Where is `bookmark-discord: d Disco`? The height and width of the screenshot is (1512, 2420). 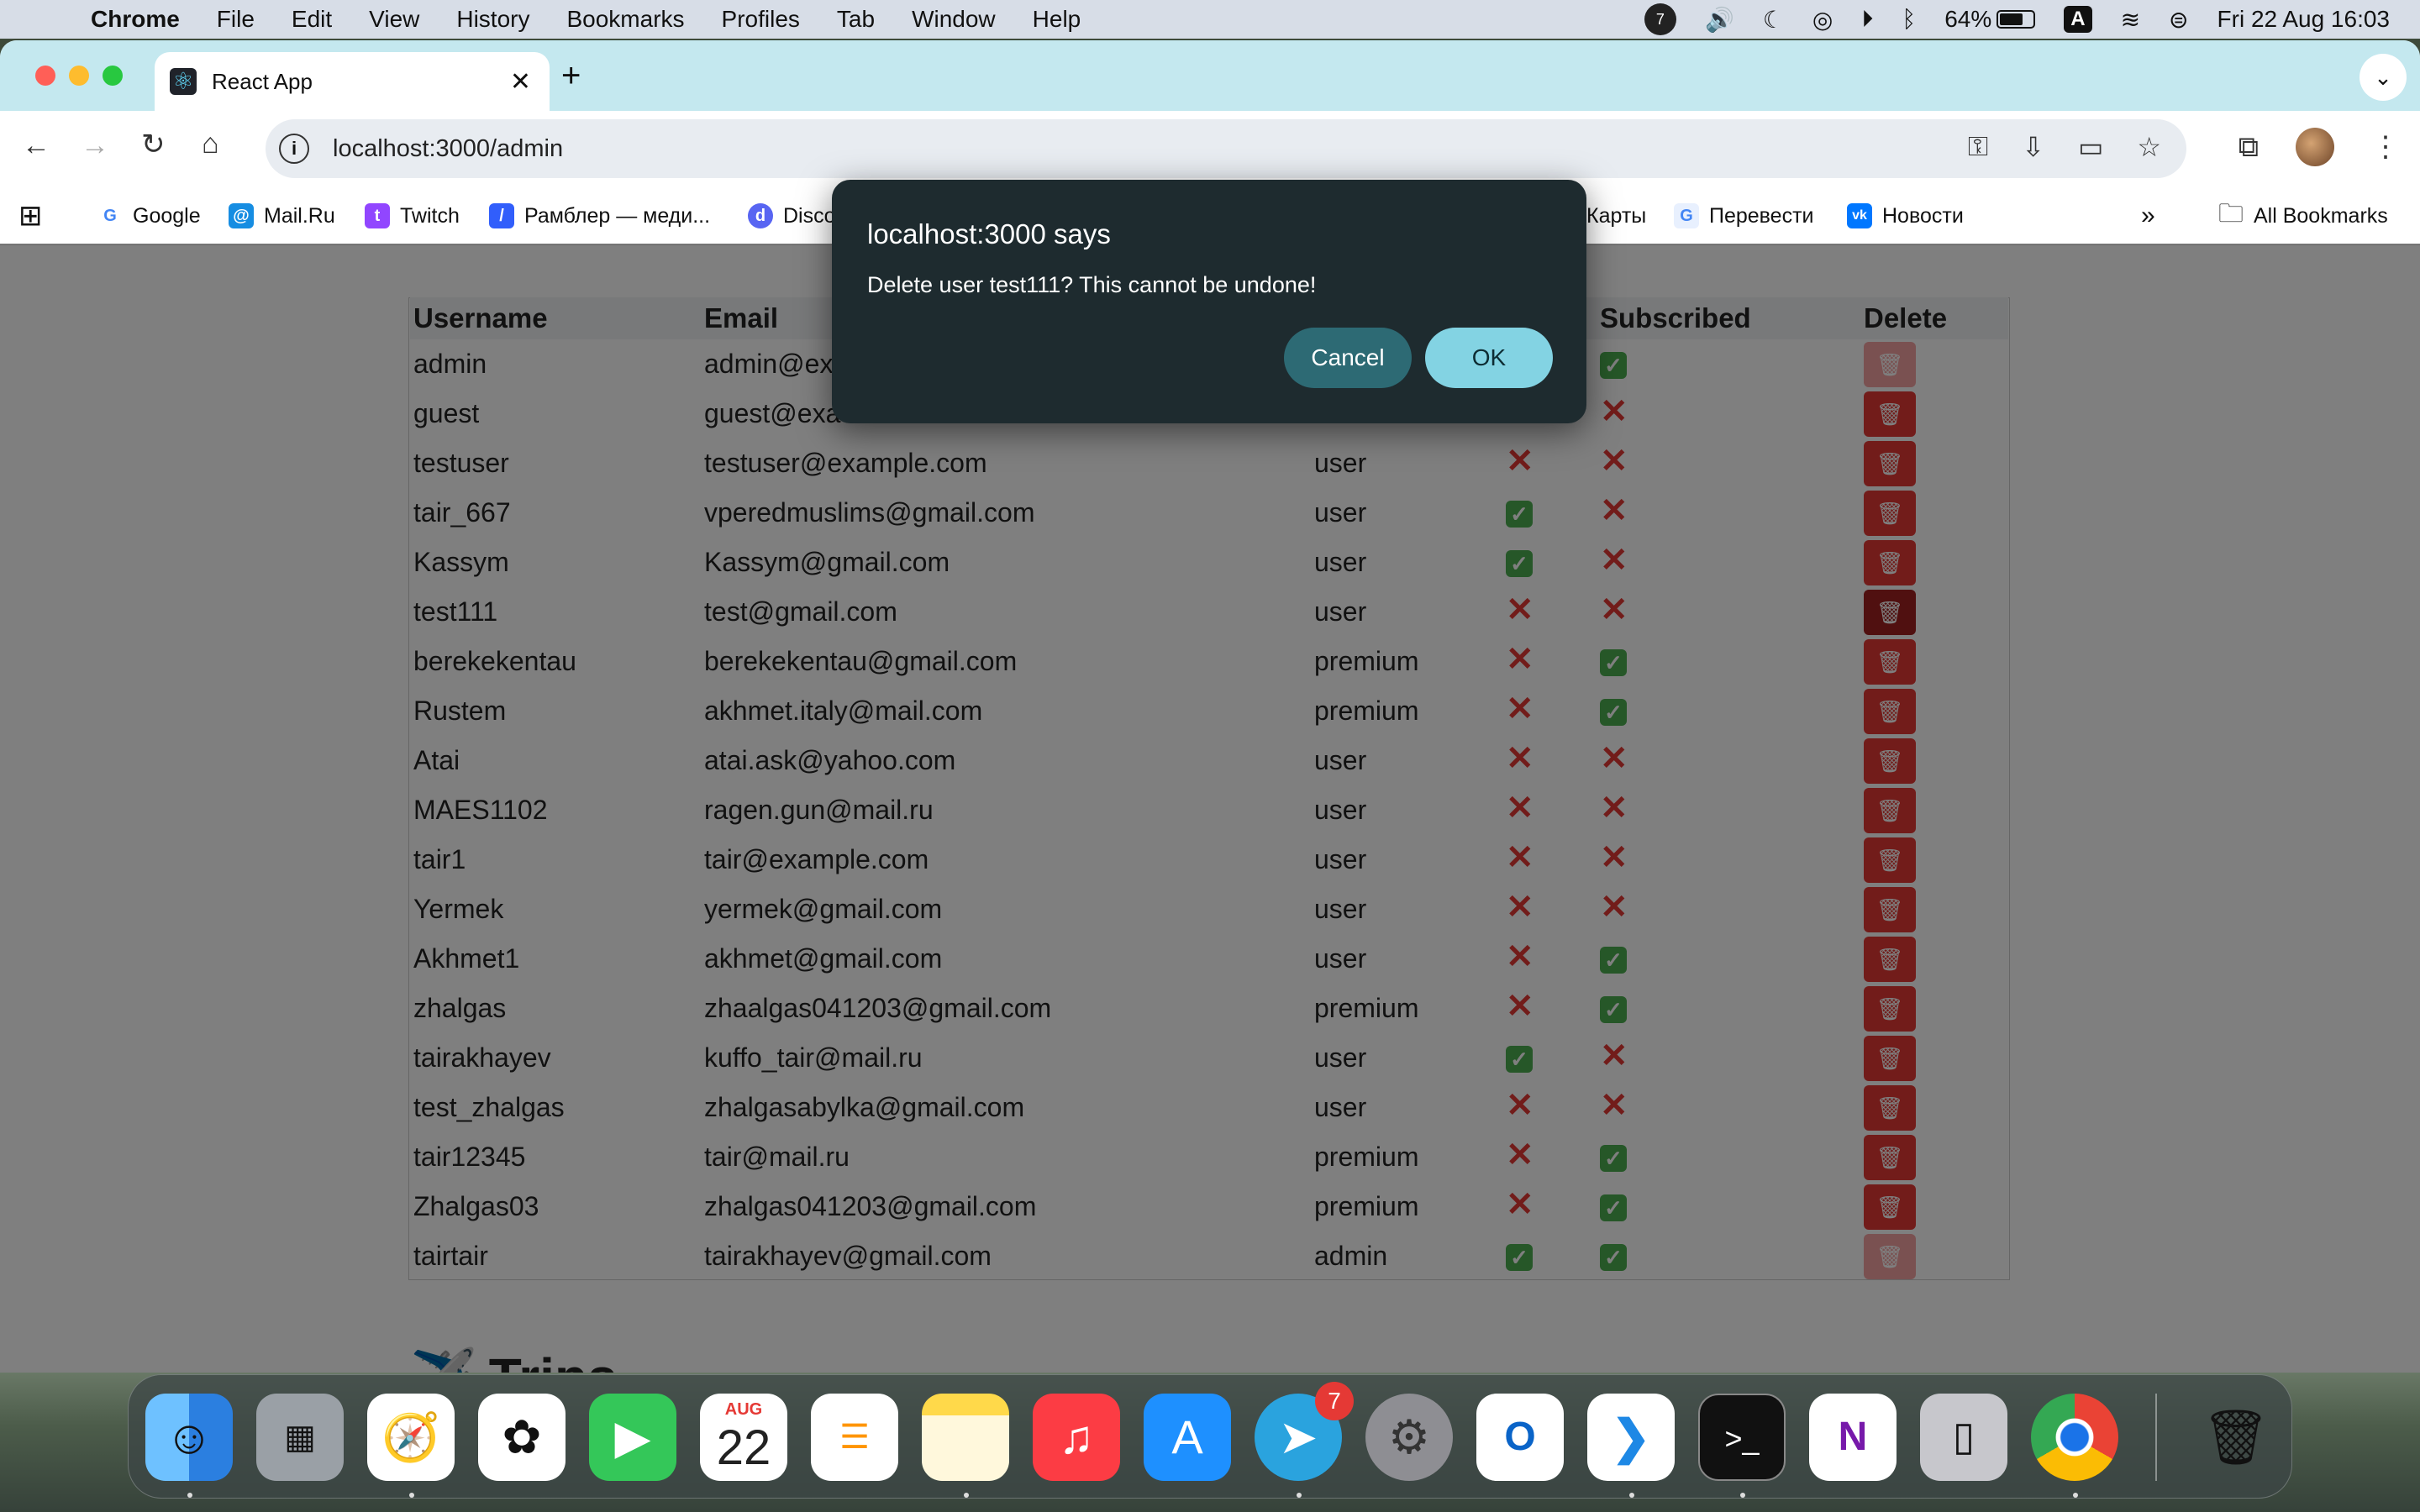
bookmark-discord: d Disco is located at coordinates (792, 215).